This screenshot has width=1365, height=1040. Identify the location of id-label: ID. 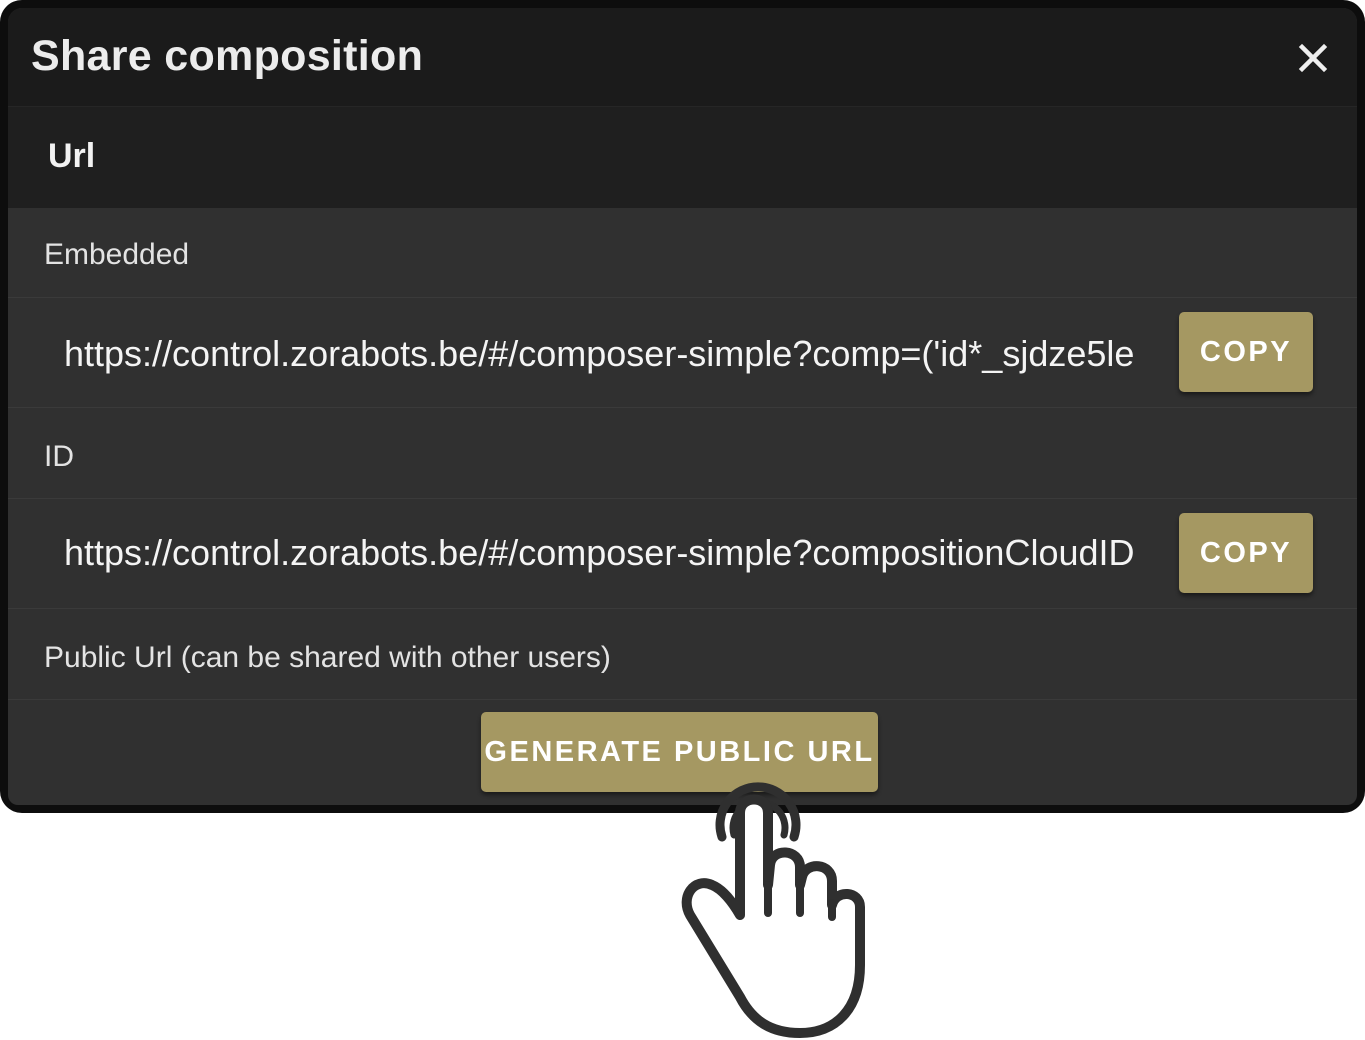
(59, 456).